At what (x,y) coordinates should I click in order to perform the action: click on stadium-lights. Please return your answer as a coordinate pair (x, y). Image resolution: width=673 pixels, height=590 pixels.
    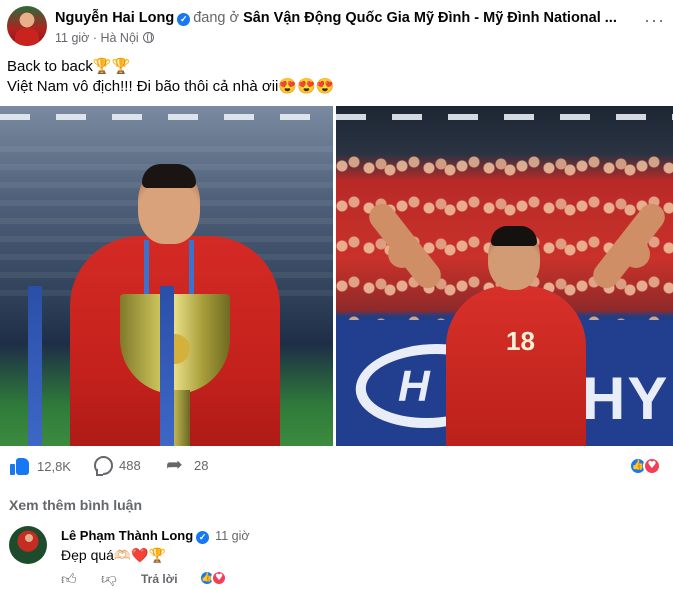
    Looking at the image, I should click on (166, 117).